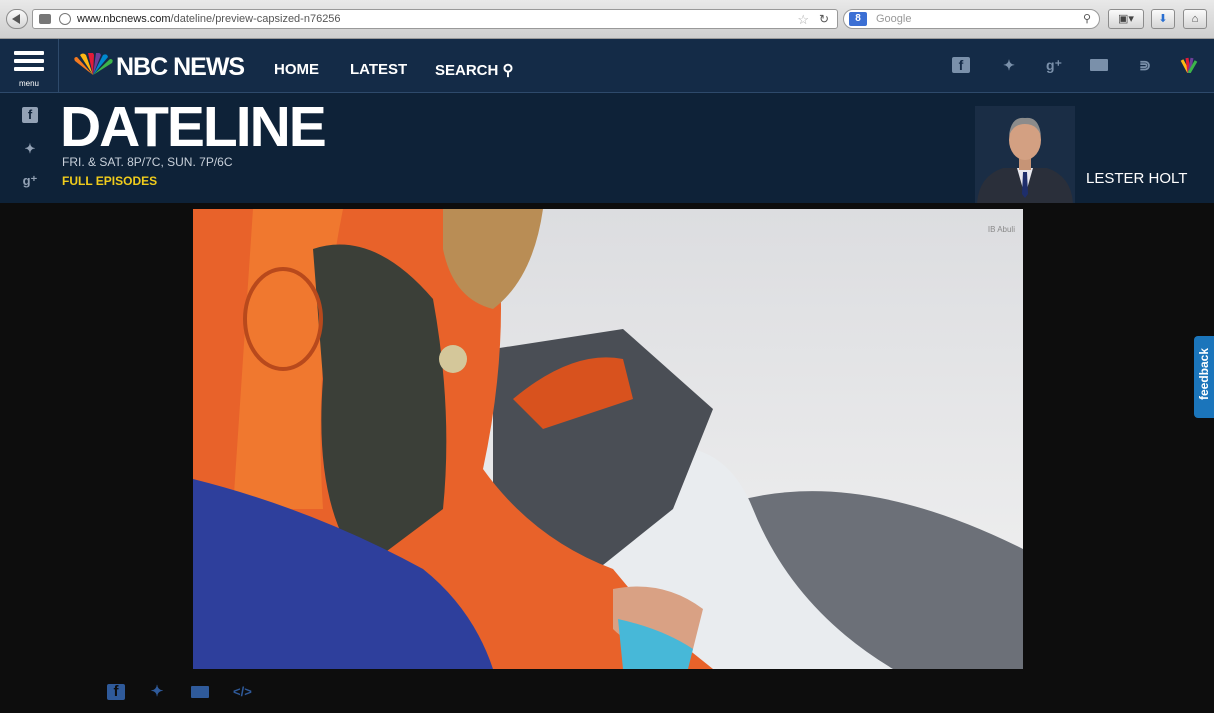 This screenshot has width=1214, height=713. Describe the element at coordinates (894, 19) in the screenshot. I see `search-placeholder: Google` at that location.